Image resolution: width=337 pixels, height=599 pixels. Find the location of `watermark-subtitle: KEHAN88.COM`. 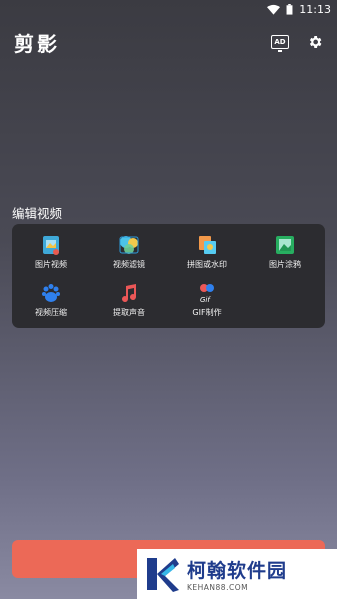

watermark-subtitle: KEHAN88.COM is located at coordinates (218, 587).